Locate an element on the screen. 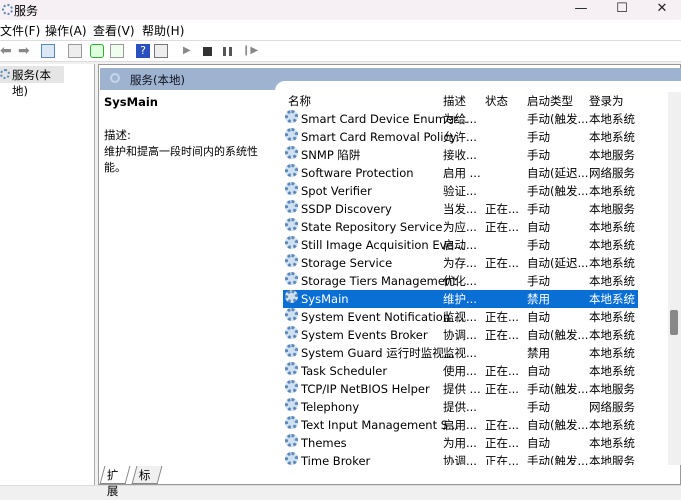  export-icon is located at coordinates (117, 51).